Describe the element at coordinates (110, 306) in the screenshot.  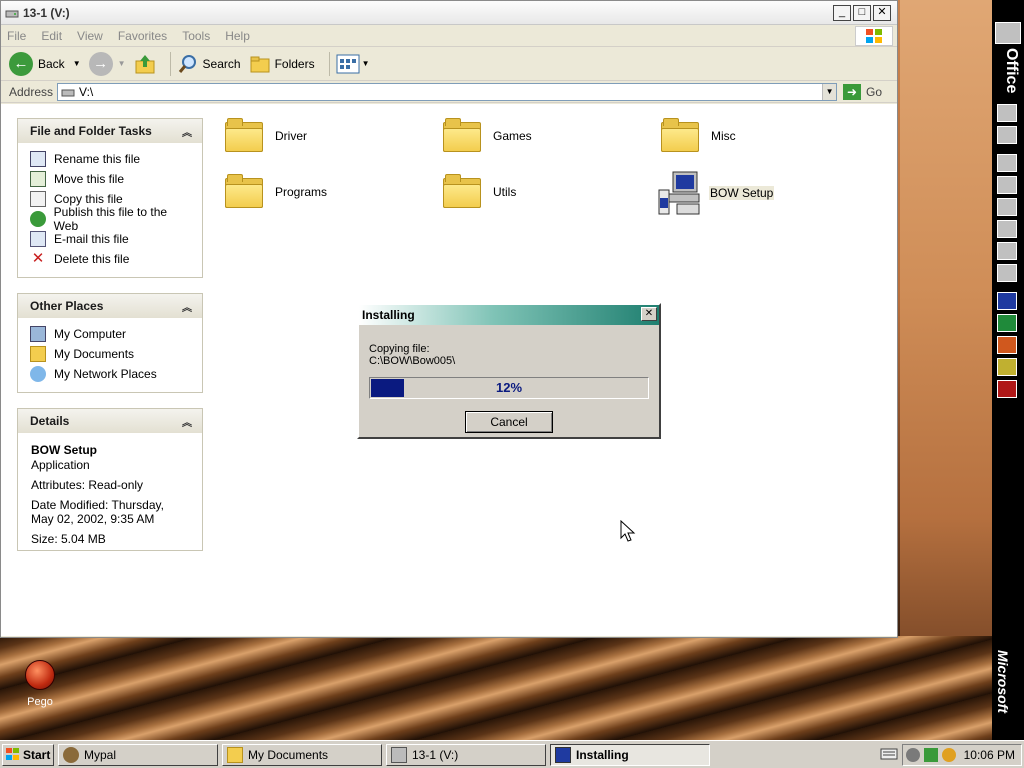
I see `panel-header: Other Places ︽` at that location.